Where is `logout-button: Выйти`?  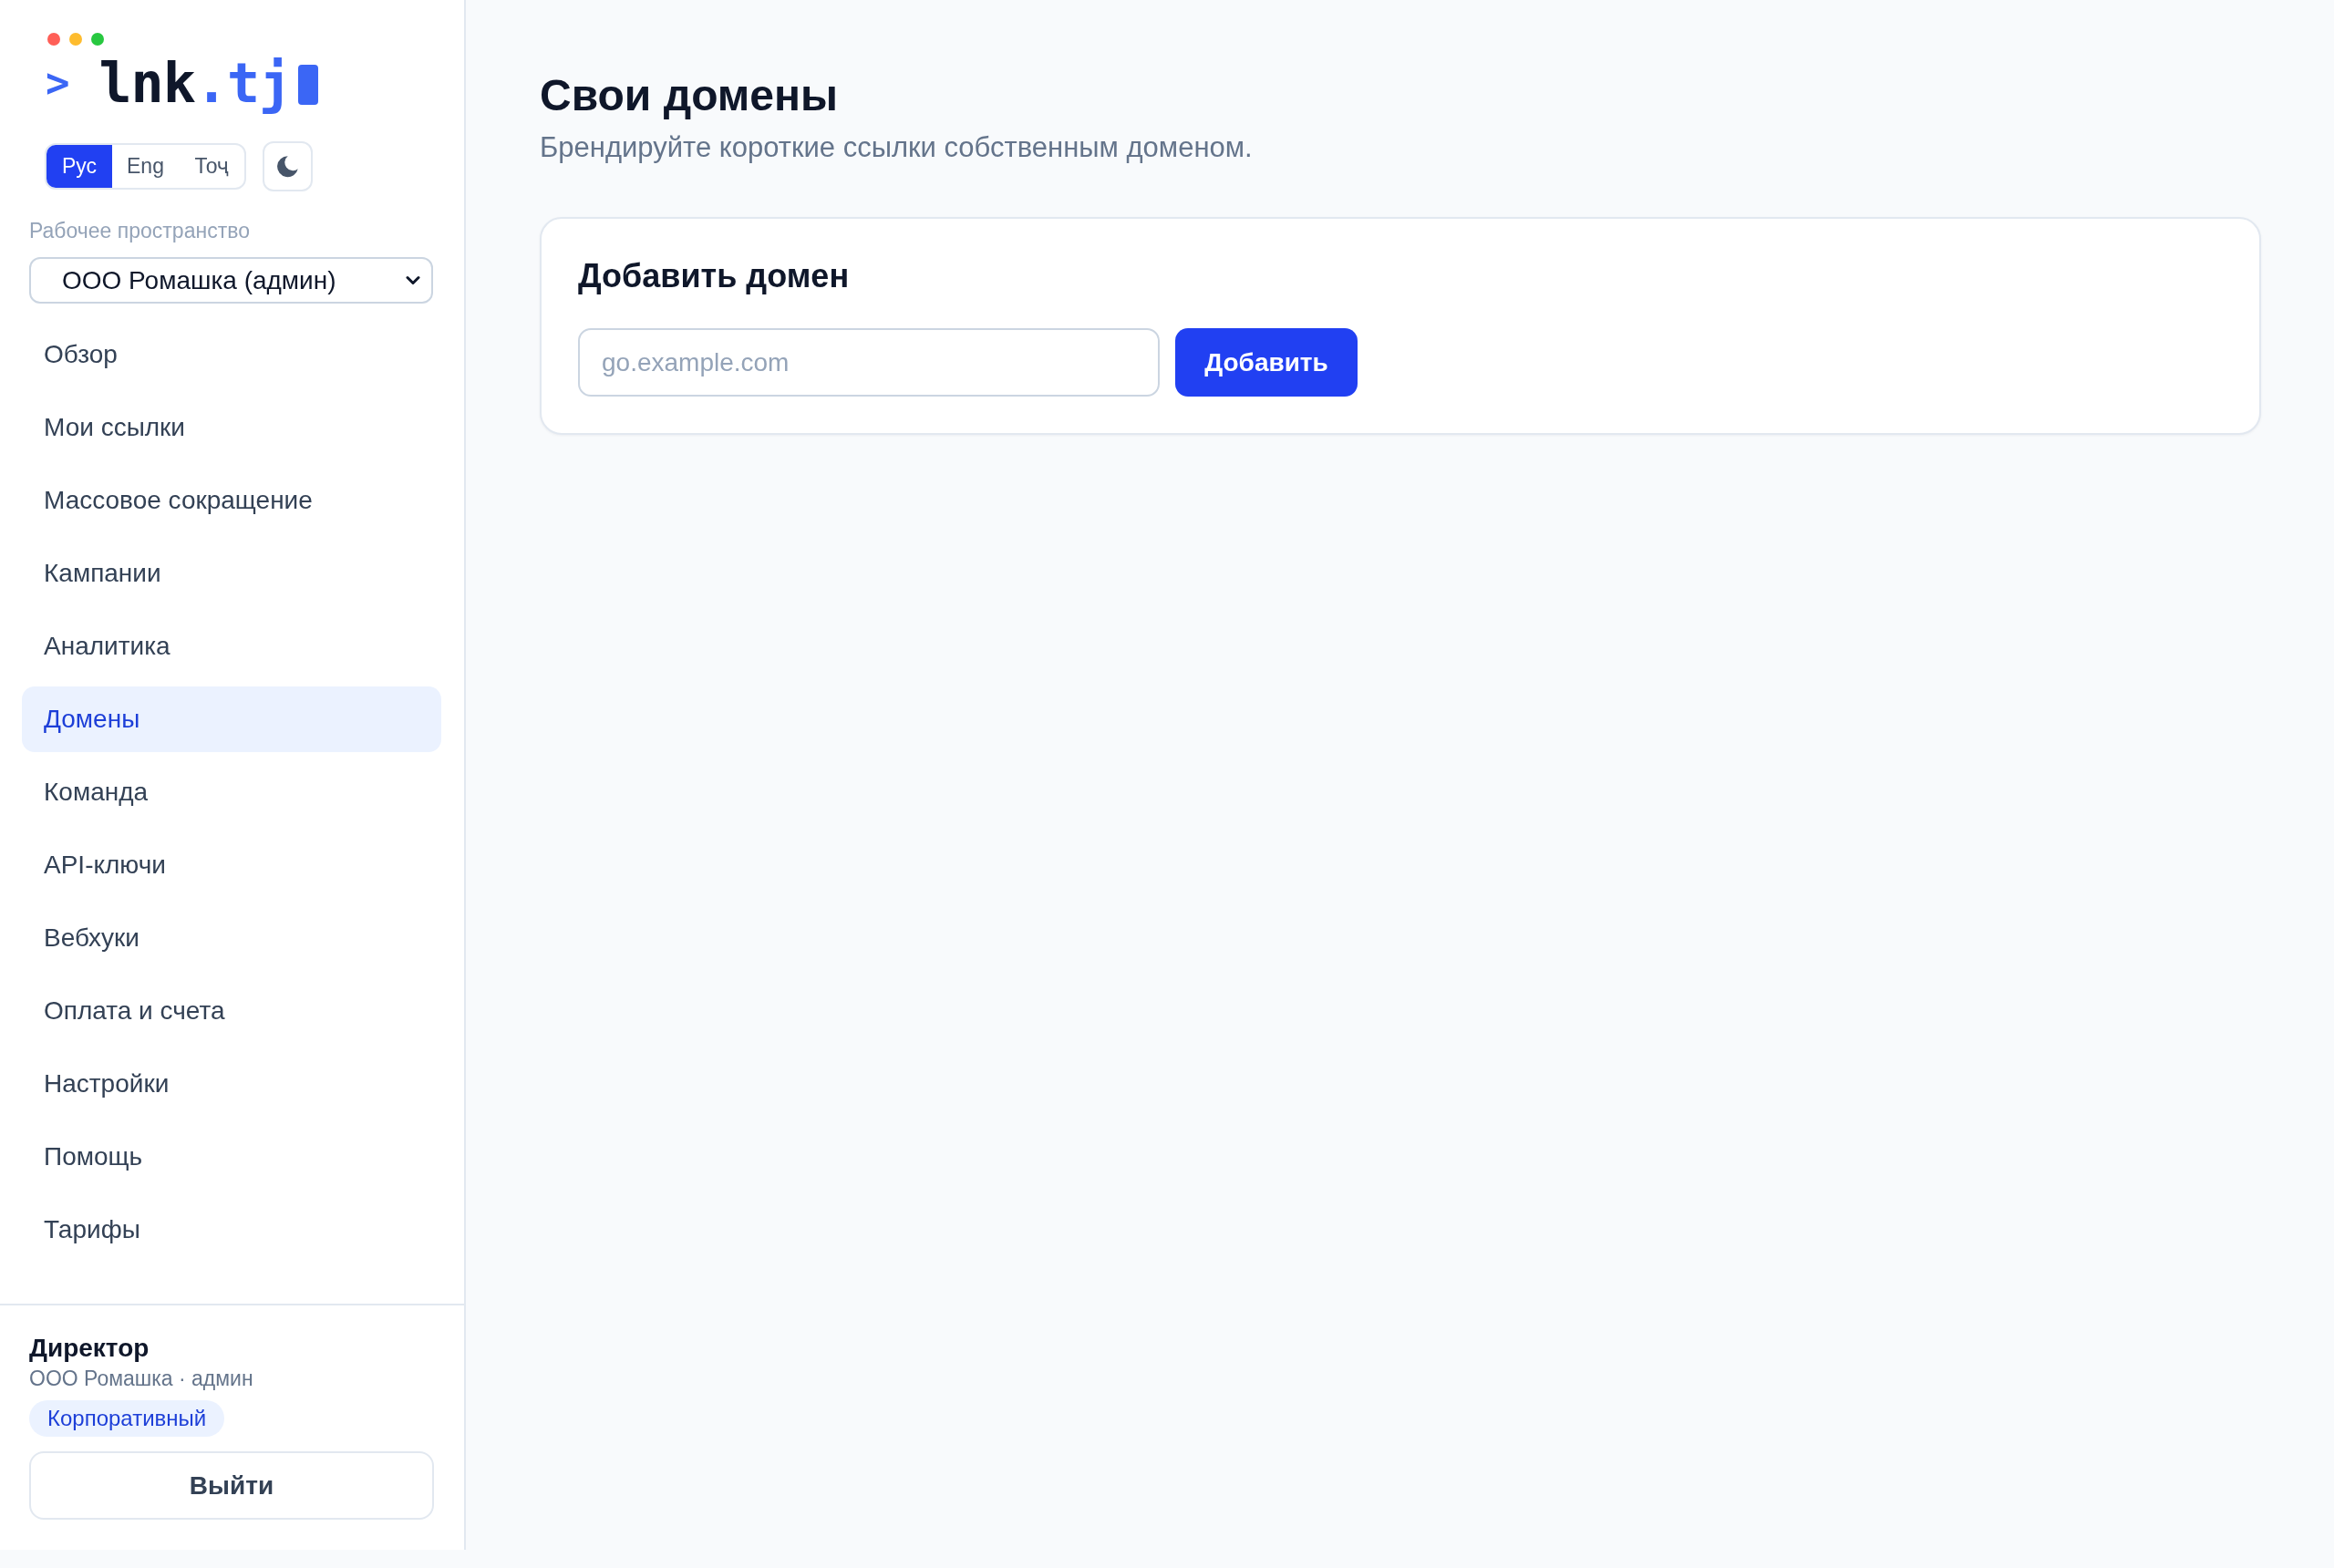 logout-button: Выйти is located at coordinates (231, 1485).